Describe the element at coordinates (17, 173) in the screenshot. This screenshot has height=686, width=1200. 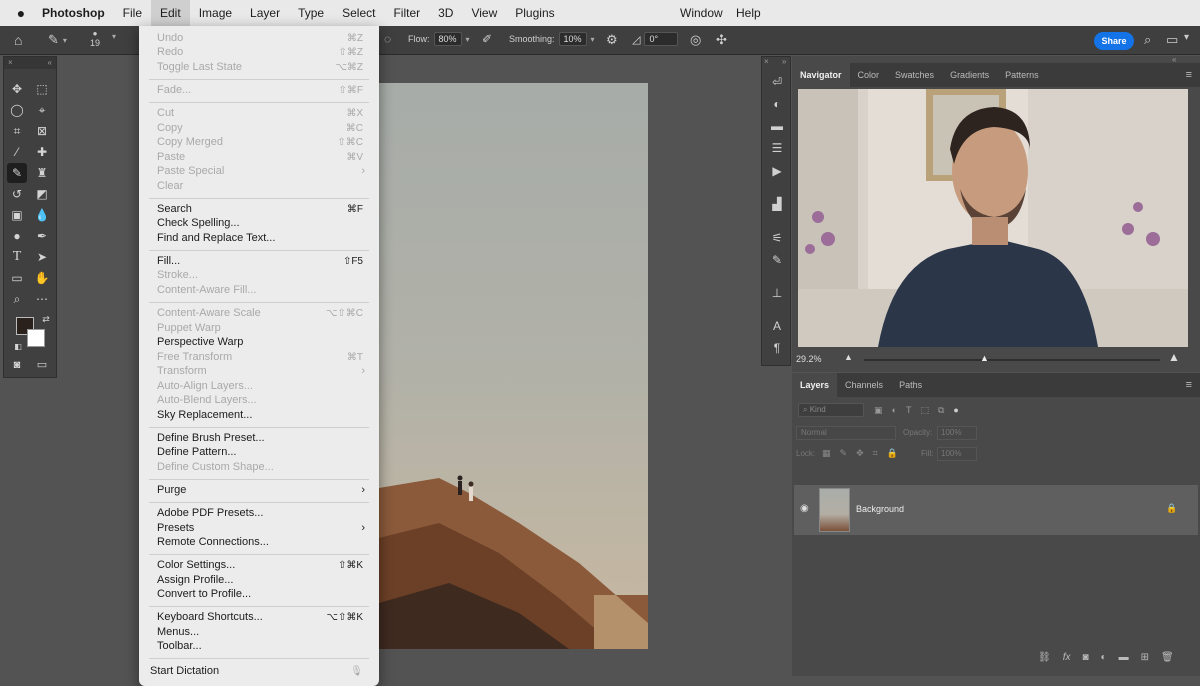
I see `brush-tool-icon: ✎` at that location.